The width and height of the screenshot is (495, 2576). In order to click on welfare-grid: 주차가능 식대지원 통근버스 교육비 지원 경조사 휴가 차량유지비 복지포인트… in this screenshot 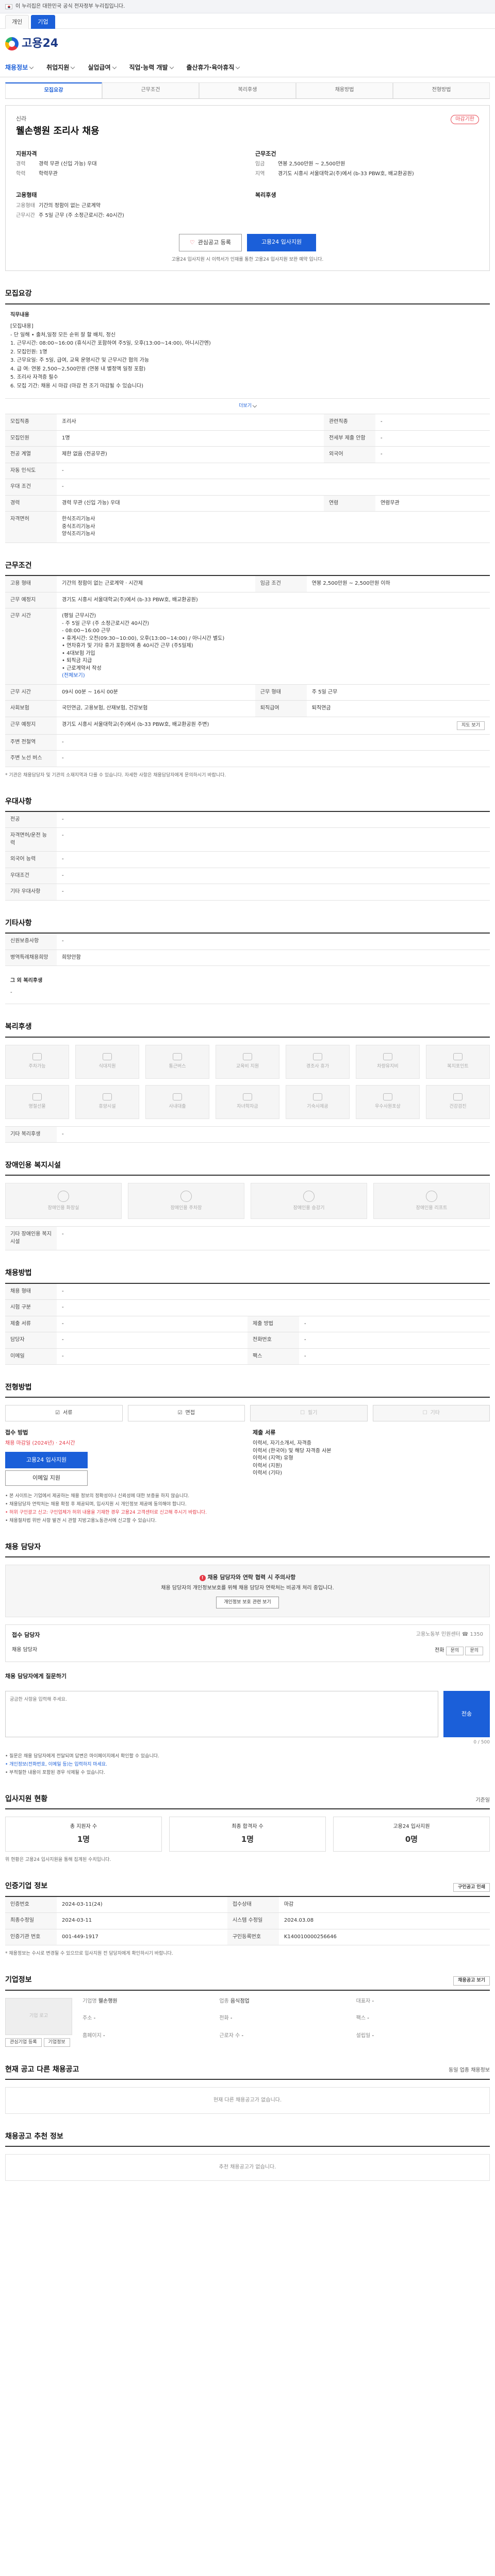, I will do `click(247, 1081)`.